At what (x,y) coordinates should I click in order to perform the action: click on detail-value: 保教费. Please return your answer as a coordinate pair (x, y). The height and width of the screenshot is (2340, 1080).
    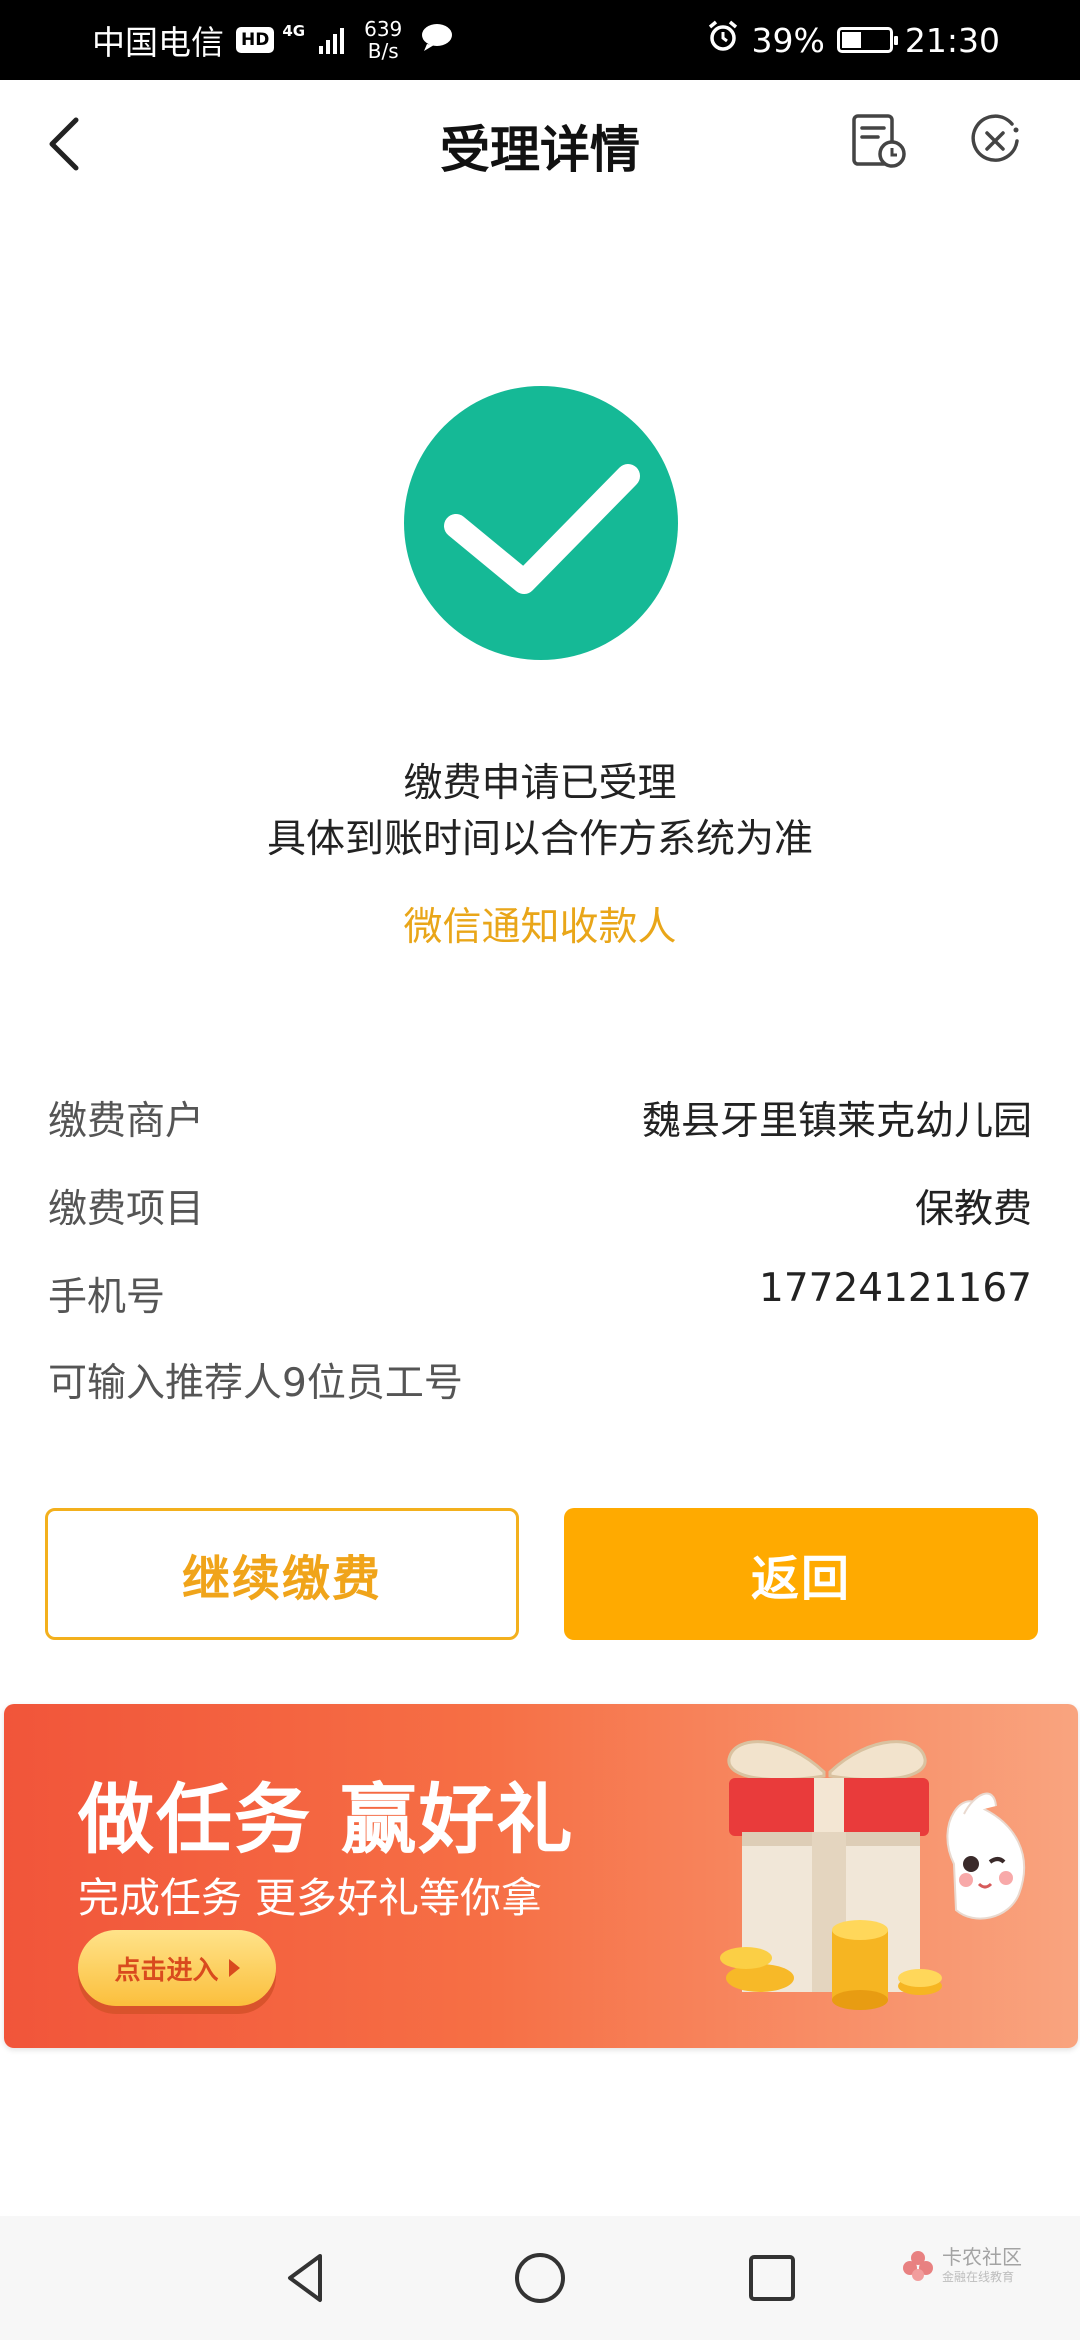
    Looking at the image, I should click on (973, 1209).